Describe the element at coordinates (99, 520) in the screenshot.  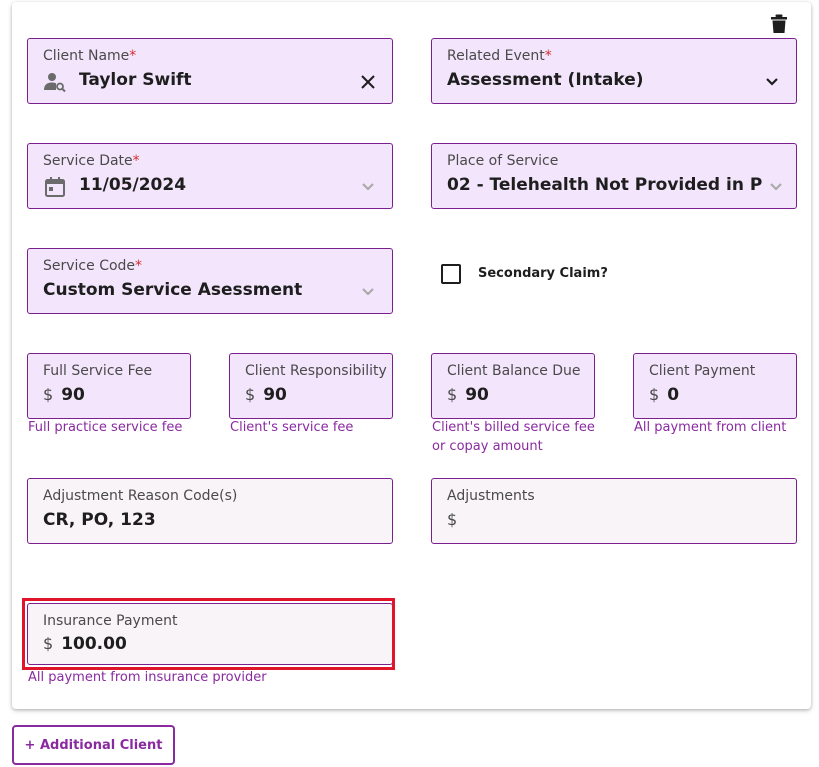
I see `adjustment-reason-codes-value: CR, PO, 123` at that location.